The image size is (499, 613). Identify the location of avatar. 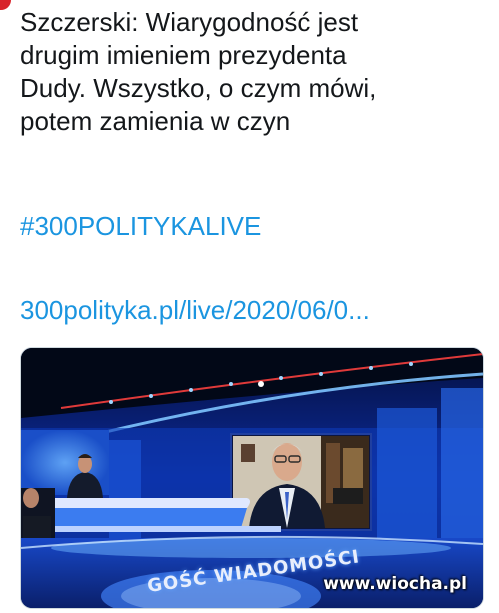
(5, 5).